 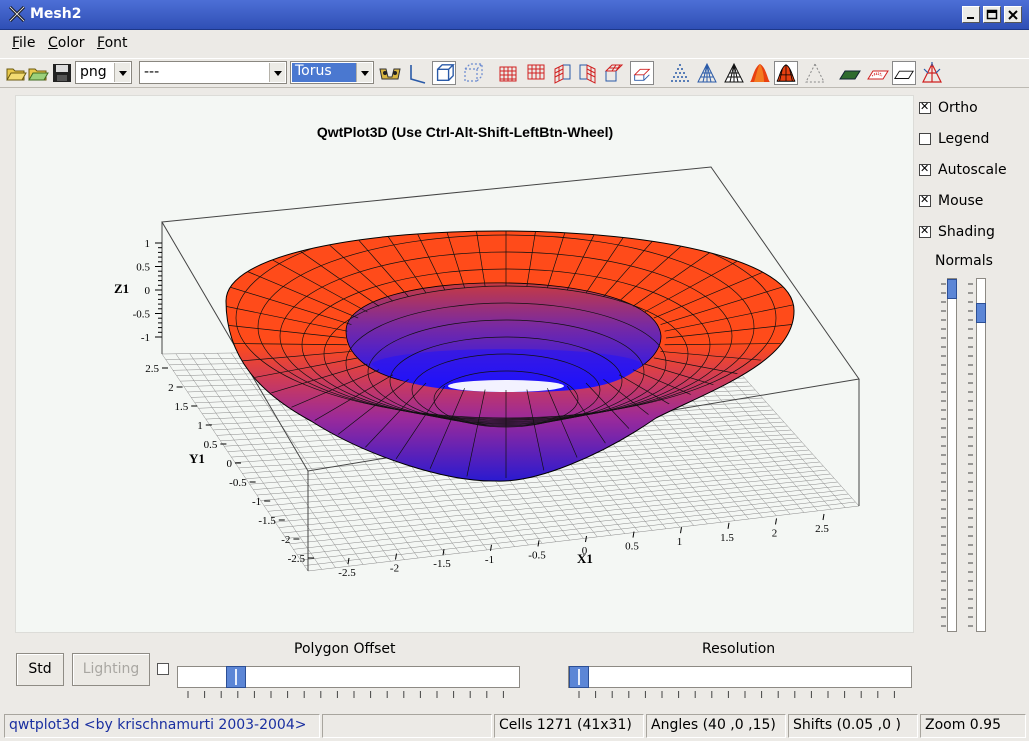 I want to click on floor-empty-button, so click(x=904, y=73).